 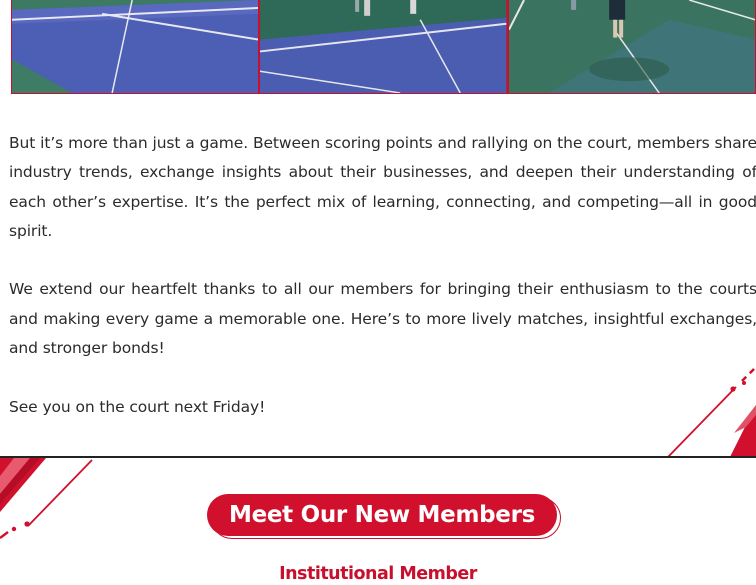 What do you see at coordinates (46, 498) in the screenshot?
I see `decorative-stripes-left` at bounding box center [46, 498].